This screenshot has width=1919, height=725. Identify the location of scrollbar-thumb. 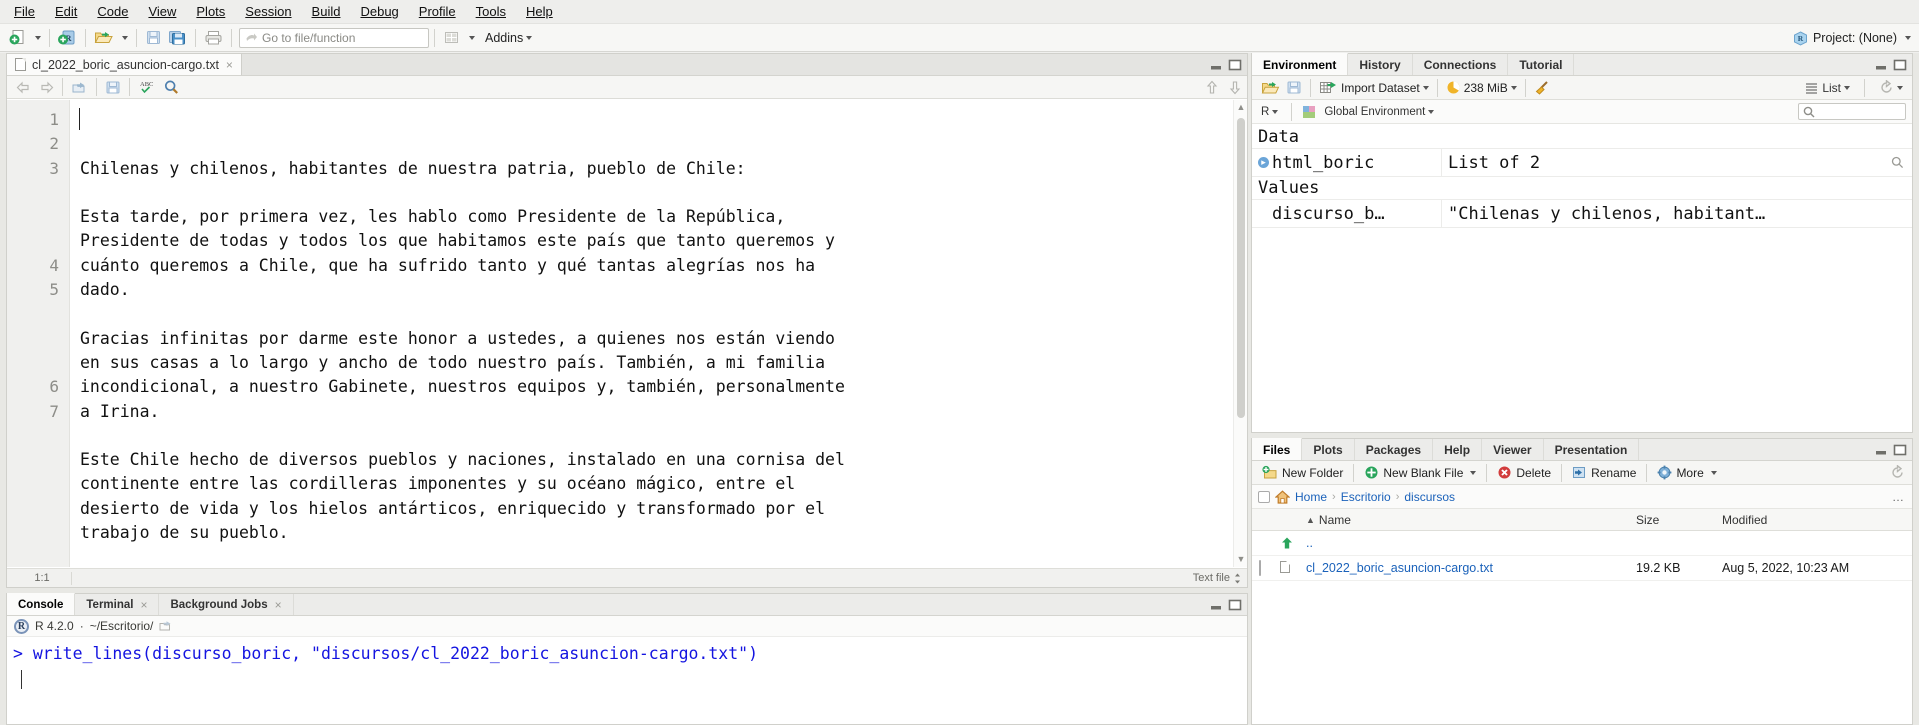
(1241, 268).